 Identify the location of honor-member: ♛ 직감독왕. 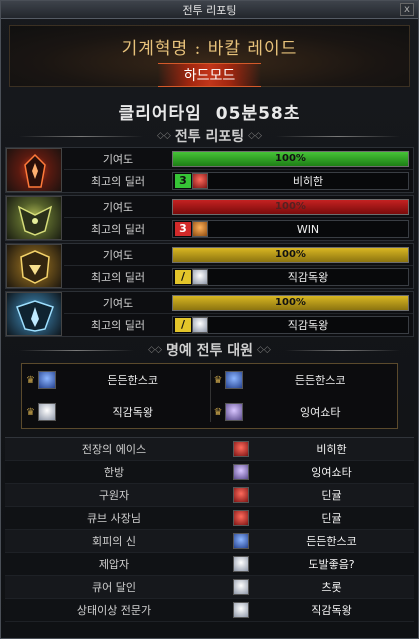
(116, 412).